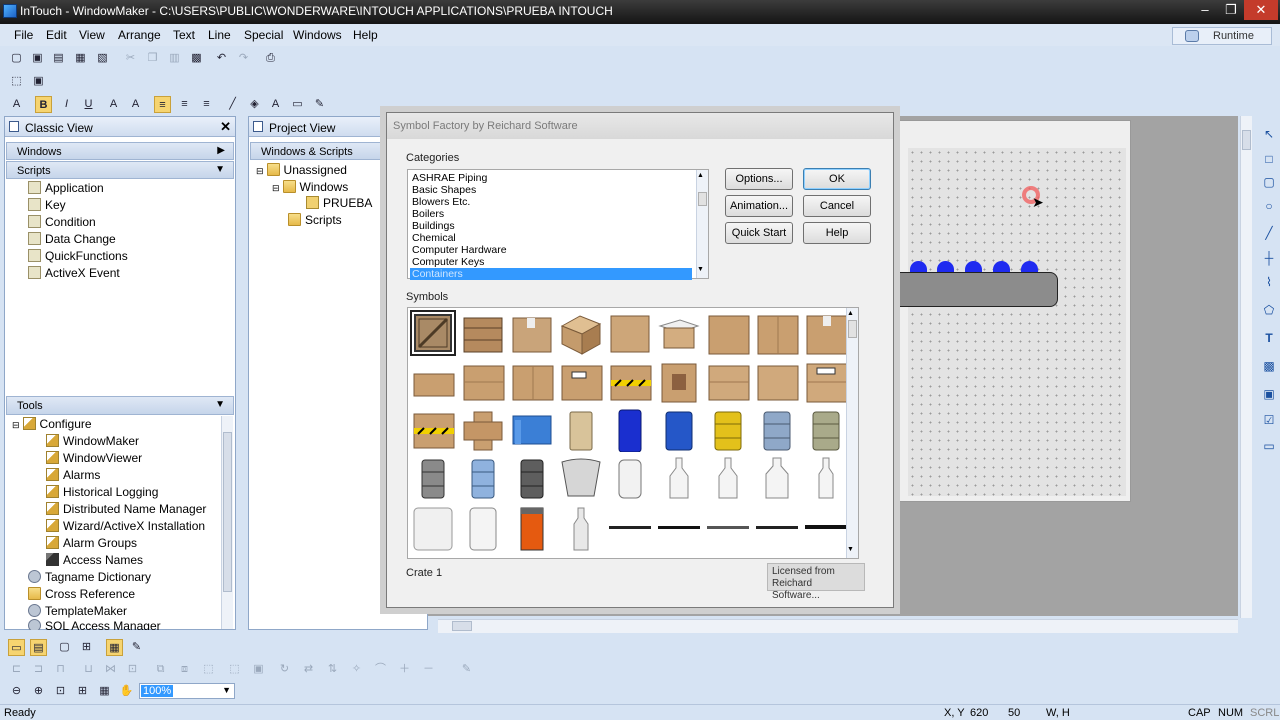  Describe the element at coordinates (679, 383) in the screenshot. I see `symbol-box-taped` at that location.